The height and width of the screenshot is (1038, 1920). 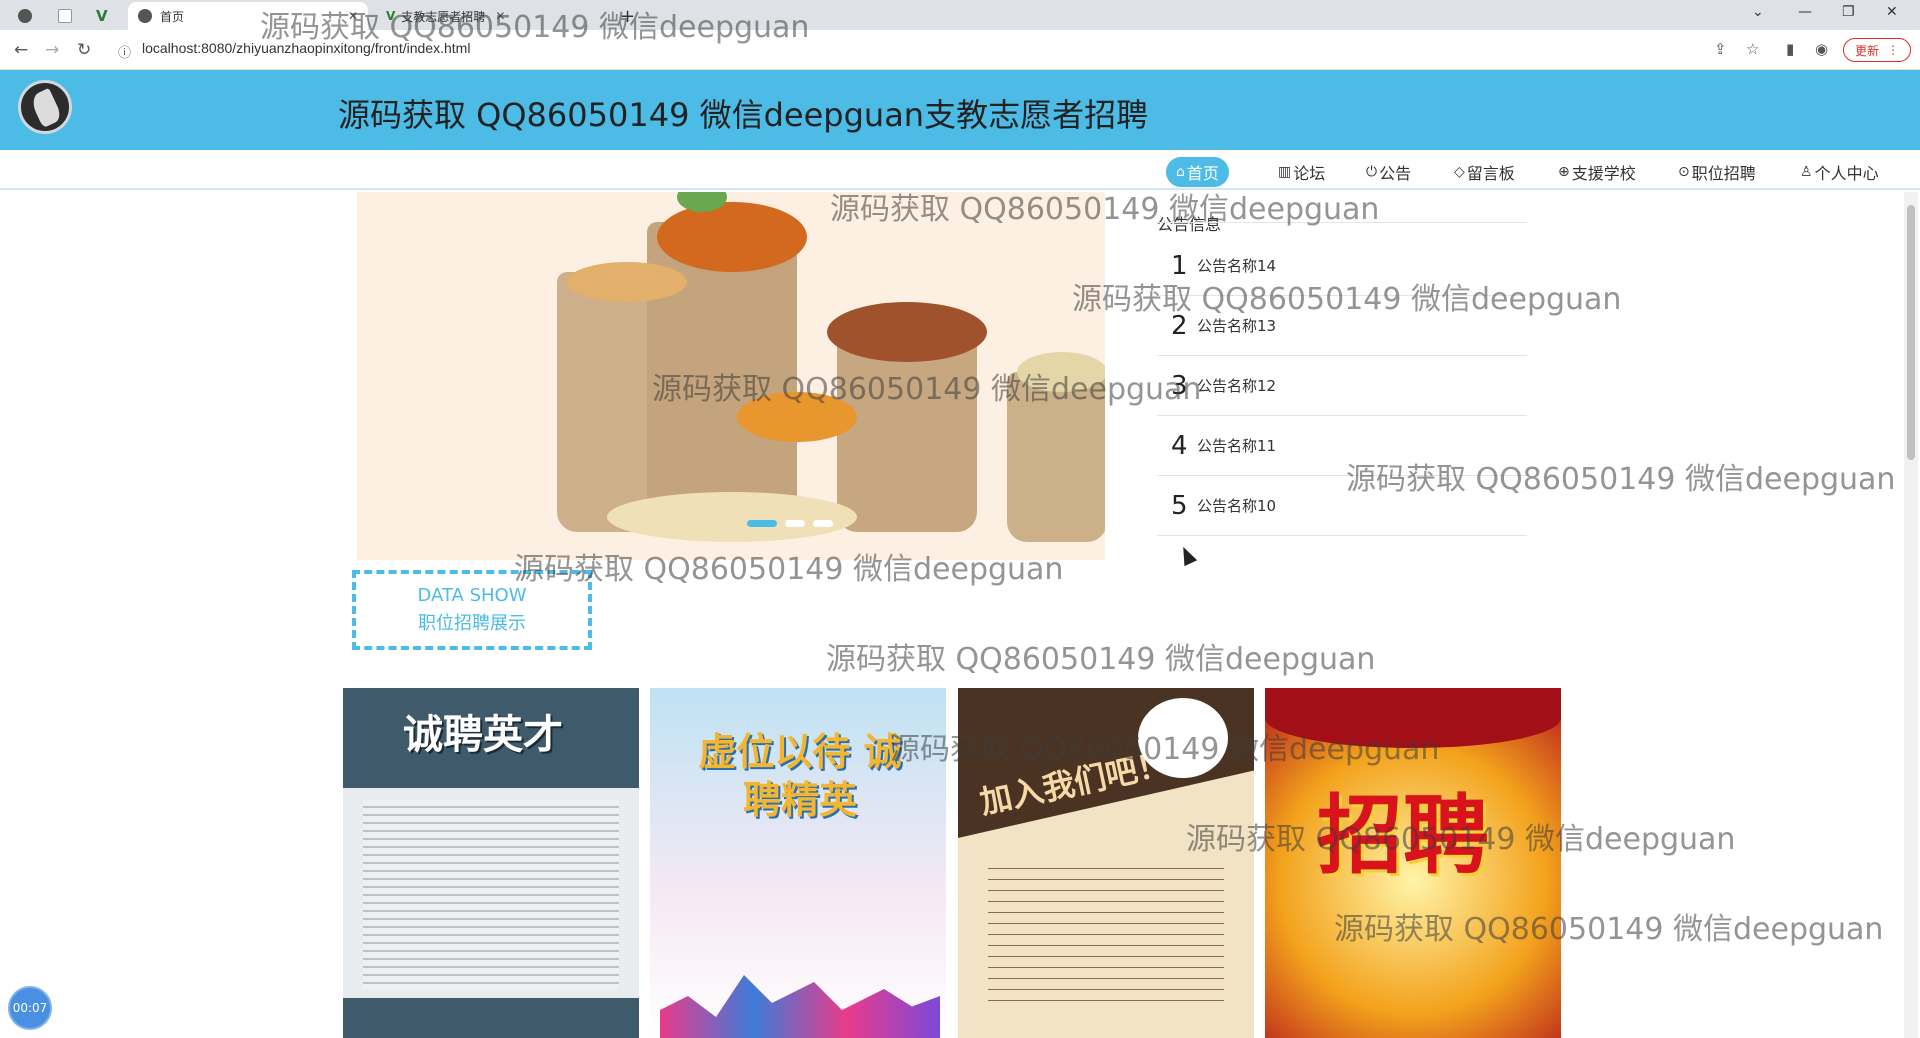 What do you see at coordinates (1372, 172) in the screenshot?
I see `announcement-icon: ⏻` at bounding box center [1372, 172].